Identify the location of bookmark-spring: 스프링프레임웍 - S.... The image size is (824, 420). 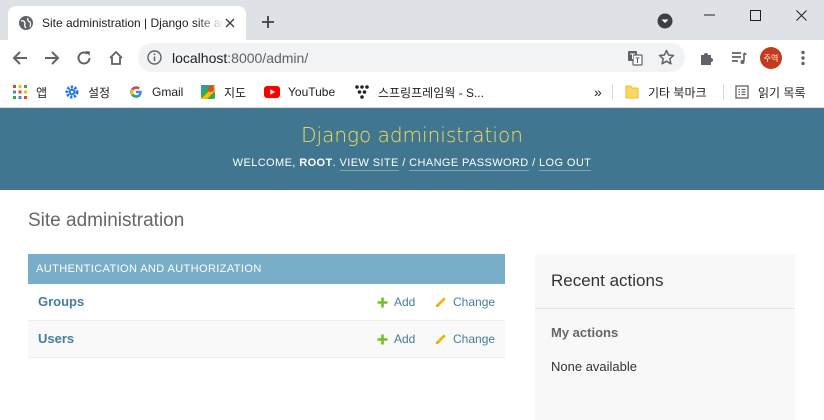
(419, 92).